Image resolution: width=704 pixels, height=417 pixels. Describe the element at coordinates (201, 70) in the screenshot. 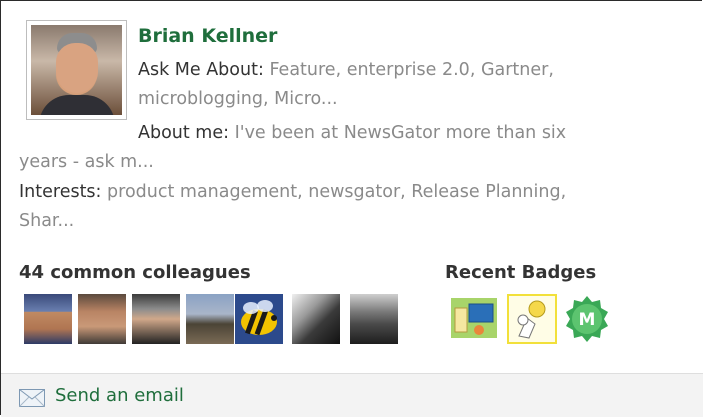

I see `ask-label: Ask Me About:` at that location.